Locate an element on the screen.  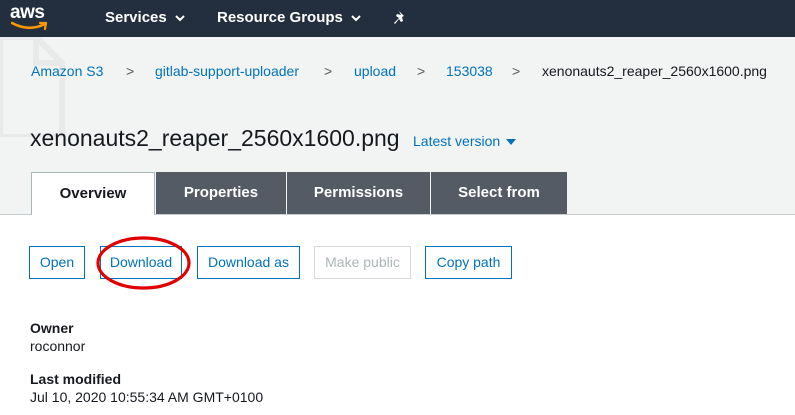
download-as-button: Download as is located at coordinates (248, 262).